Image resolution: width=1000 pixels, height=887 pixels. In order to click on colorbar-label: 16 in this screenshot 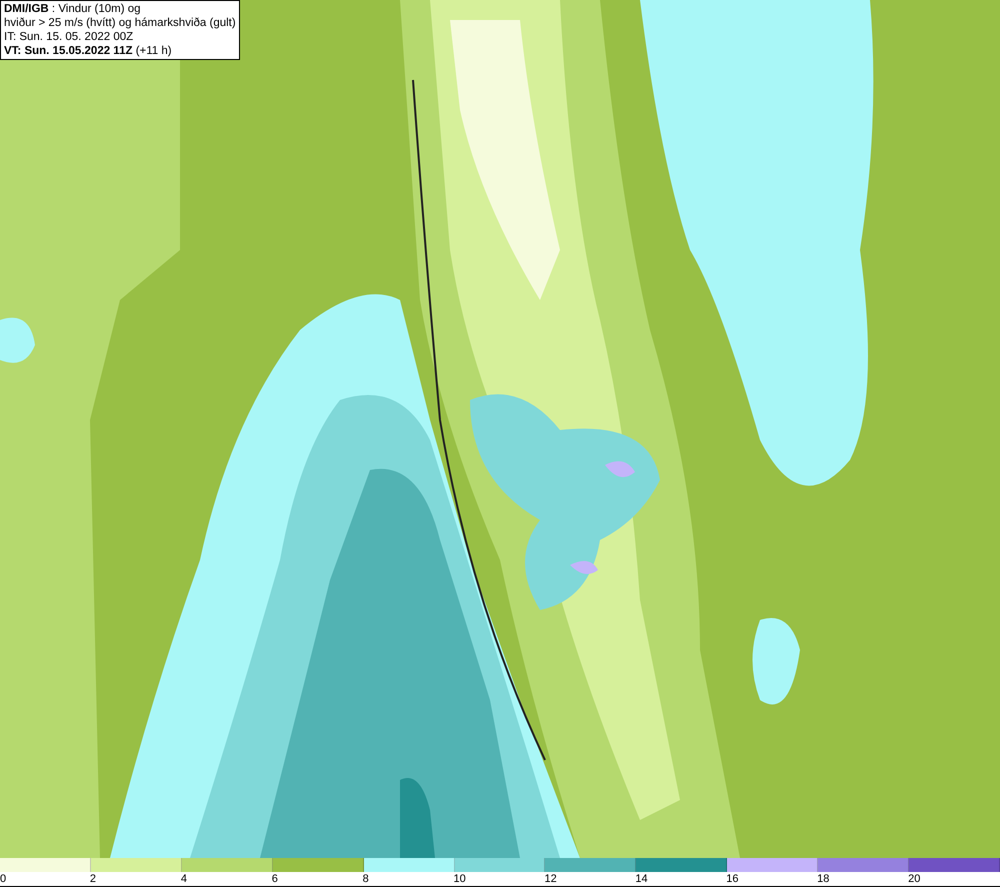, I will do `click(732, 879)`.